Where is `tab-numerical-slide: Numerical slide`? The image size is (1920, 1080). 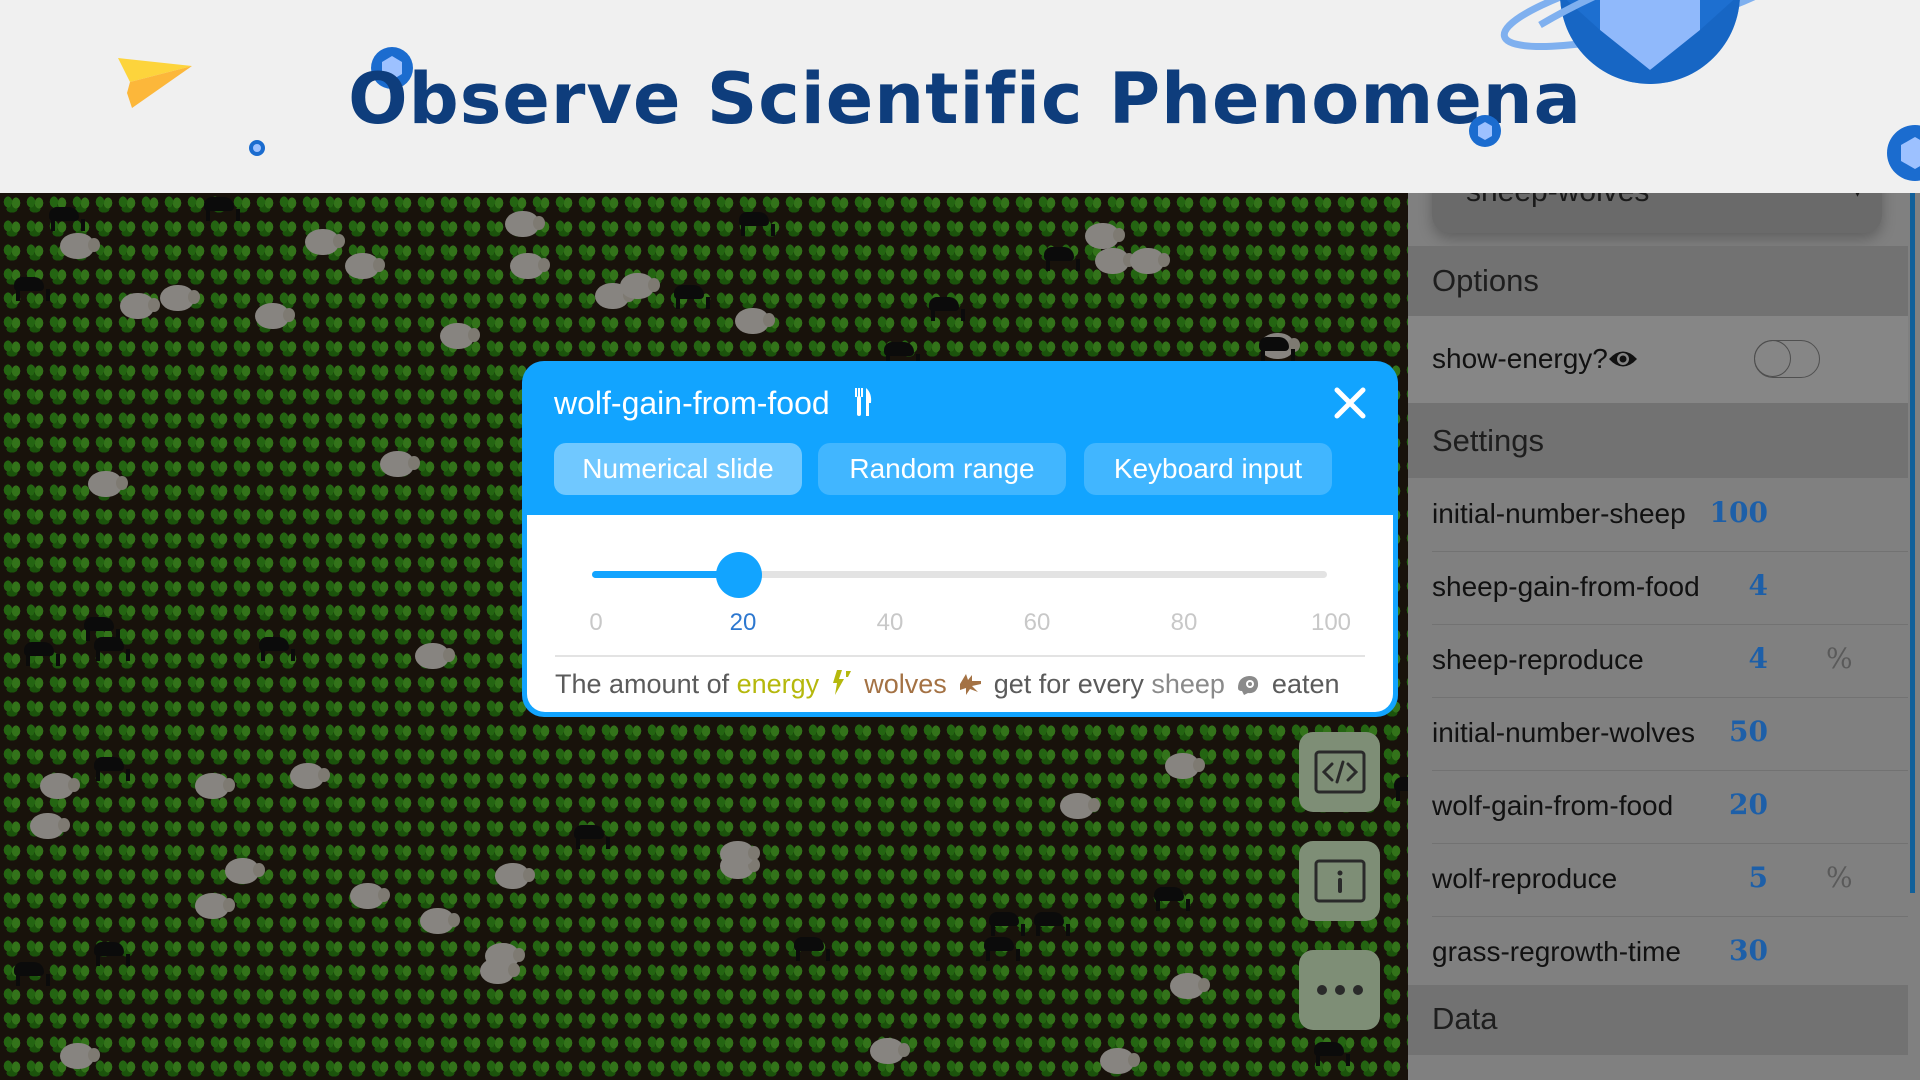
tab-numerical-slide: Numerical slide is located at coordinates (678, 469).